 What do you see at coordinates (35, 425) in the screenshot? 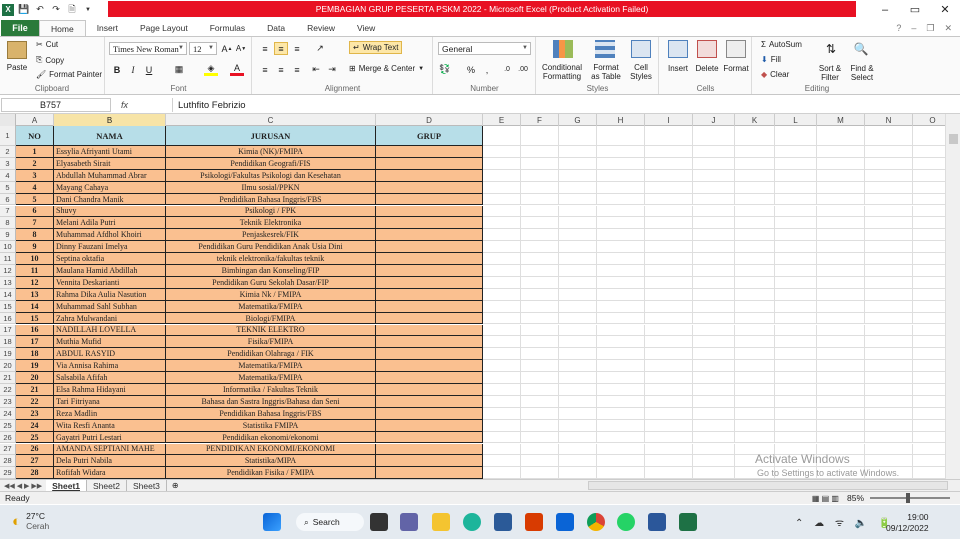
I see `cell-no: 24` at bounding box center [35, 425].